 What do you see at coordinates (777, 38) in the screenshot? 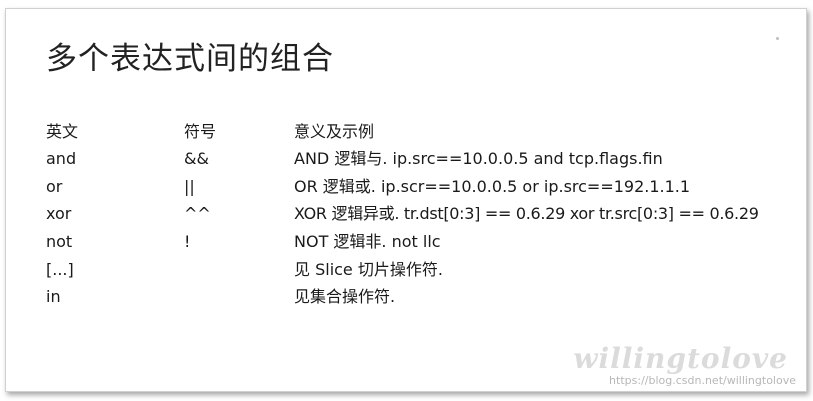
I see `decorative-dot` at bounding box center [777, 38].